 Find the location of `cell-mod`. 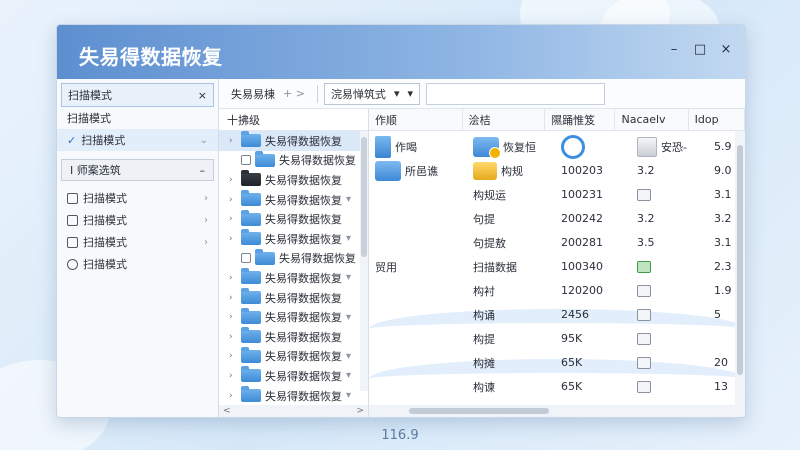

cell-mod is located at coordinates (646, 291).